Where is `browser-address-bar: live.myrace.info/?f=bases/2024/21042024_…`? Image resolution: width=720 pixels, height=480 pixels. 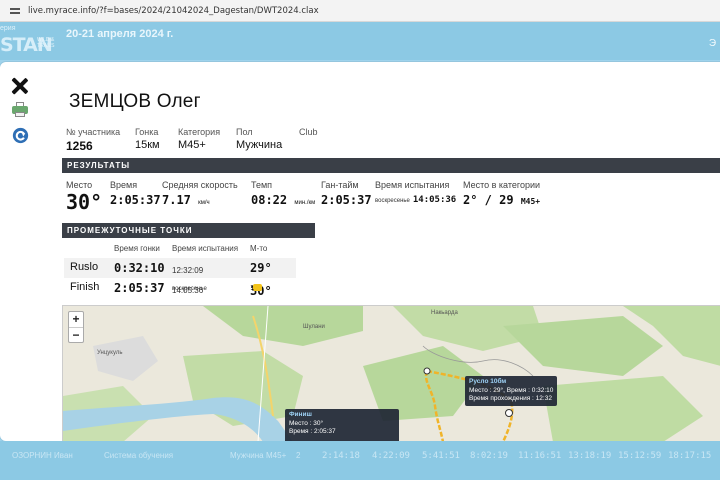
browser-address-bar: live.myrace.info/?f=bases/2024/21042024_… is located at coordinates (360, 11).